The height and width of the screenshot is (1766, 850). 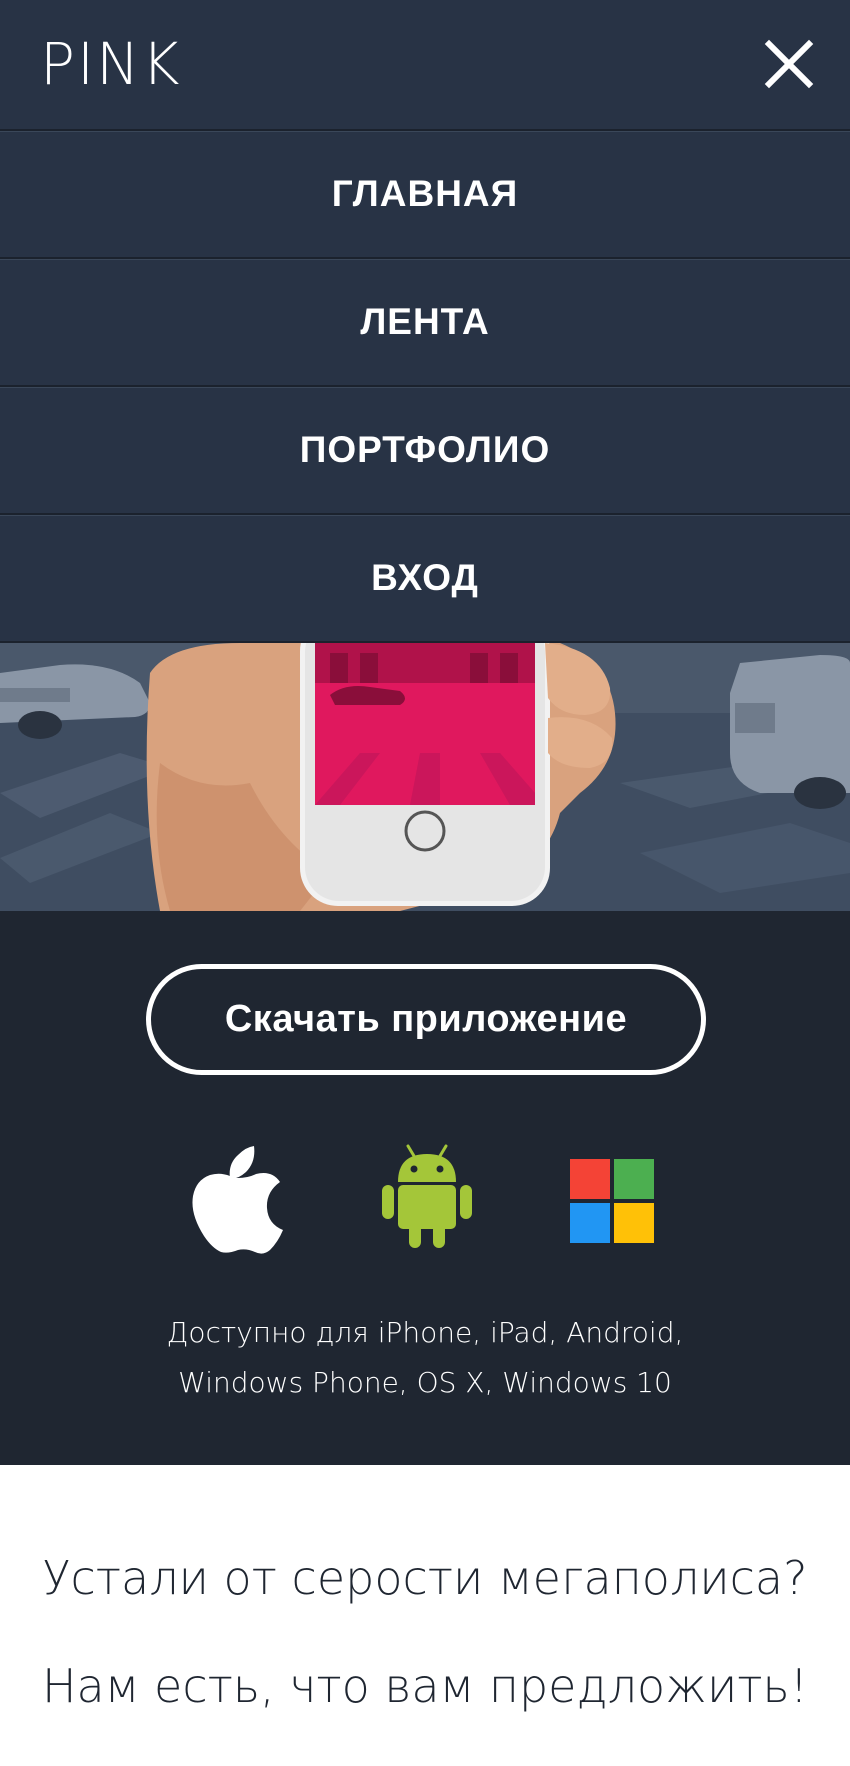 I want to click on nav-item-login: ВХОД, so click(x=425, y=579).